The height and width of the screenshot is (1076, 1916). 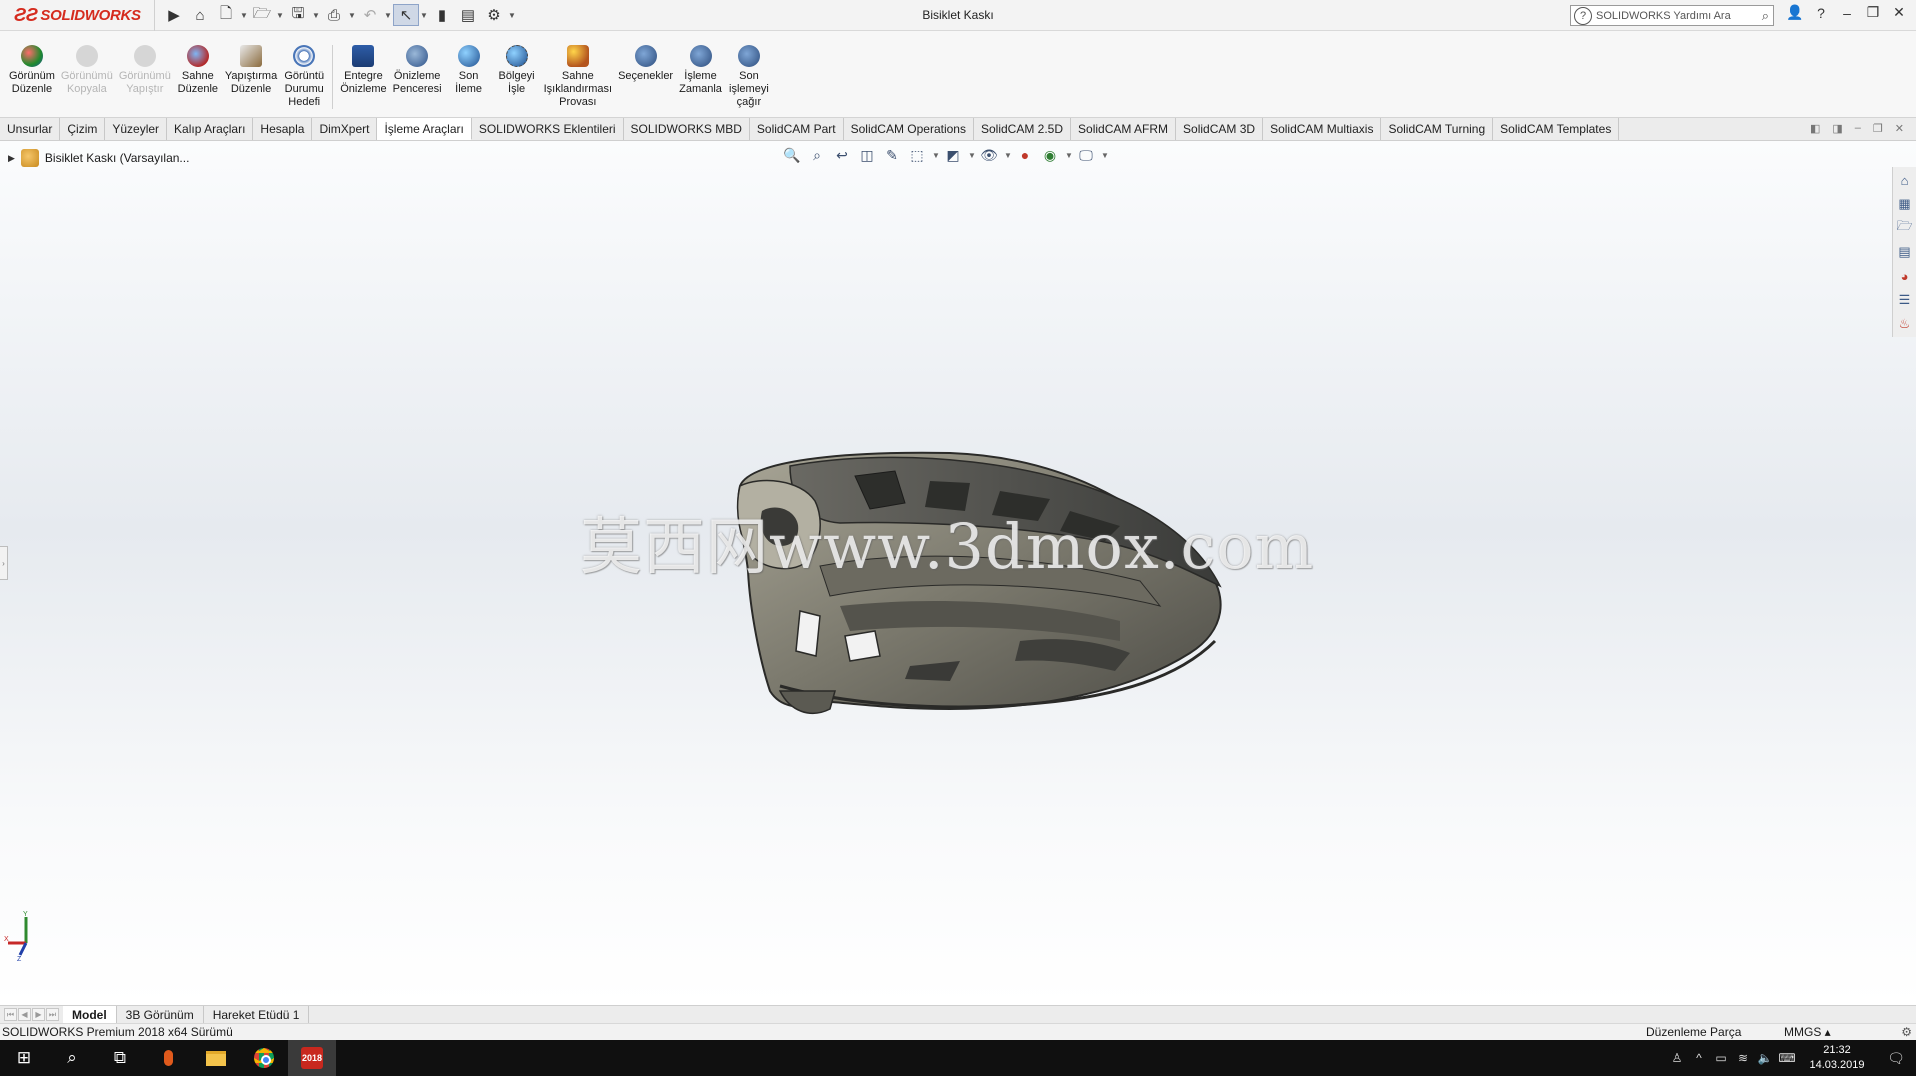 I want to click on display-style-dropdown-icon: ▼, so click(x=972, y=155).